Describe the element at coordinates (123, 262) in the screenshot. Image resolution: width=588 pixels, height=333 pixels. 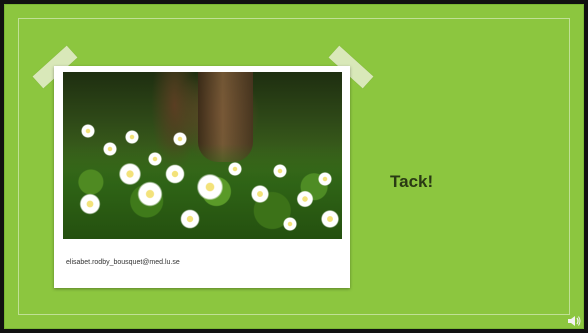
I see `photo-caption: elisabet.rodby_bousquet@med.lu.se` at that location.